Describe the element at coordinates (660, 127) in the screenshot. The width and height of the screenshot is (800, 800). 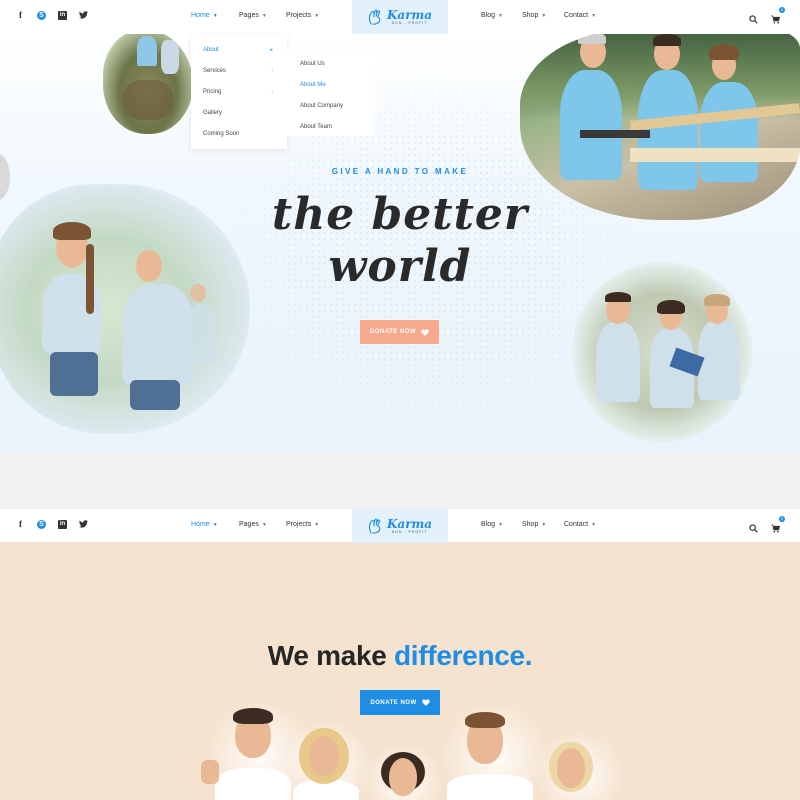
I see `hero-photo-volunteers-building` at that location.